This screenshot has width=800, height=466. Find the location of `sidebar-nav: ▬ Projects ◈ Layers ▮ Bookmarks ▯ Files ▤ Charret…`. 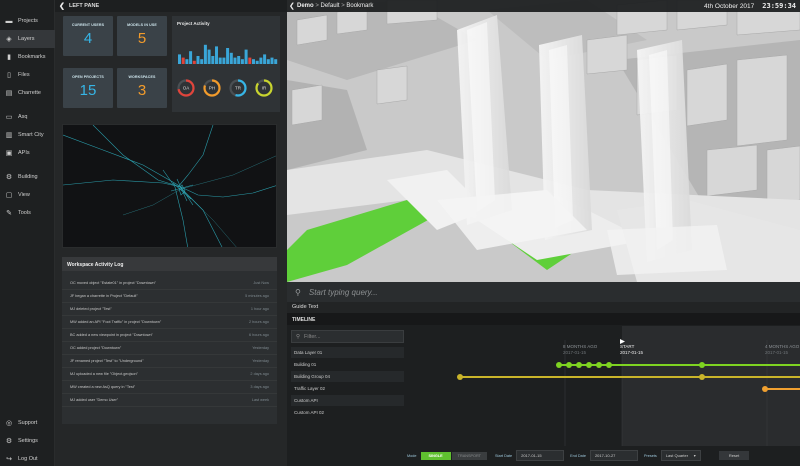

sidebar-nav: ▬ Projects ◈ Layers ▮ Bookmarks ▯ Files ▤ Charret… is located at coordinates (27, 117).